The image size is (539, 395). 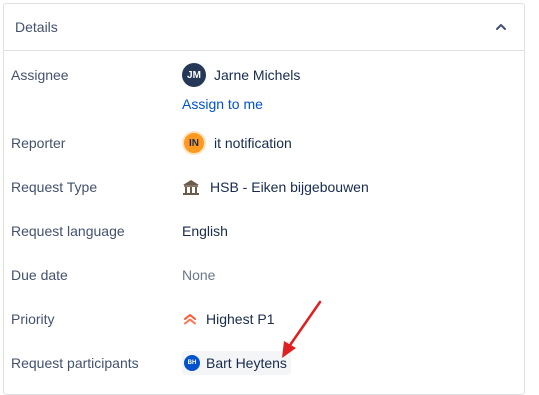 What do you see at coordinates (38, 143) in the screenshot?
I see `reporter-label: Reporter` at bounding box center [38, 143].